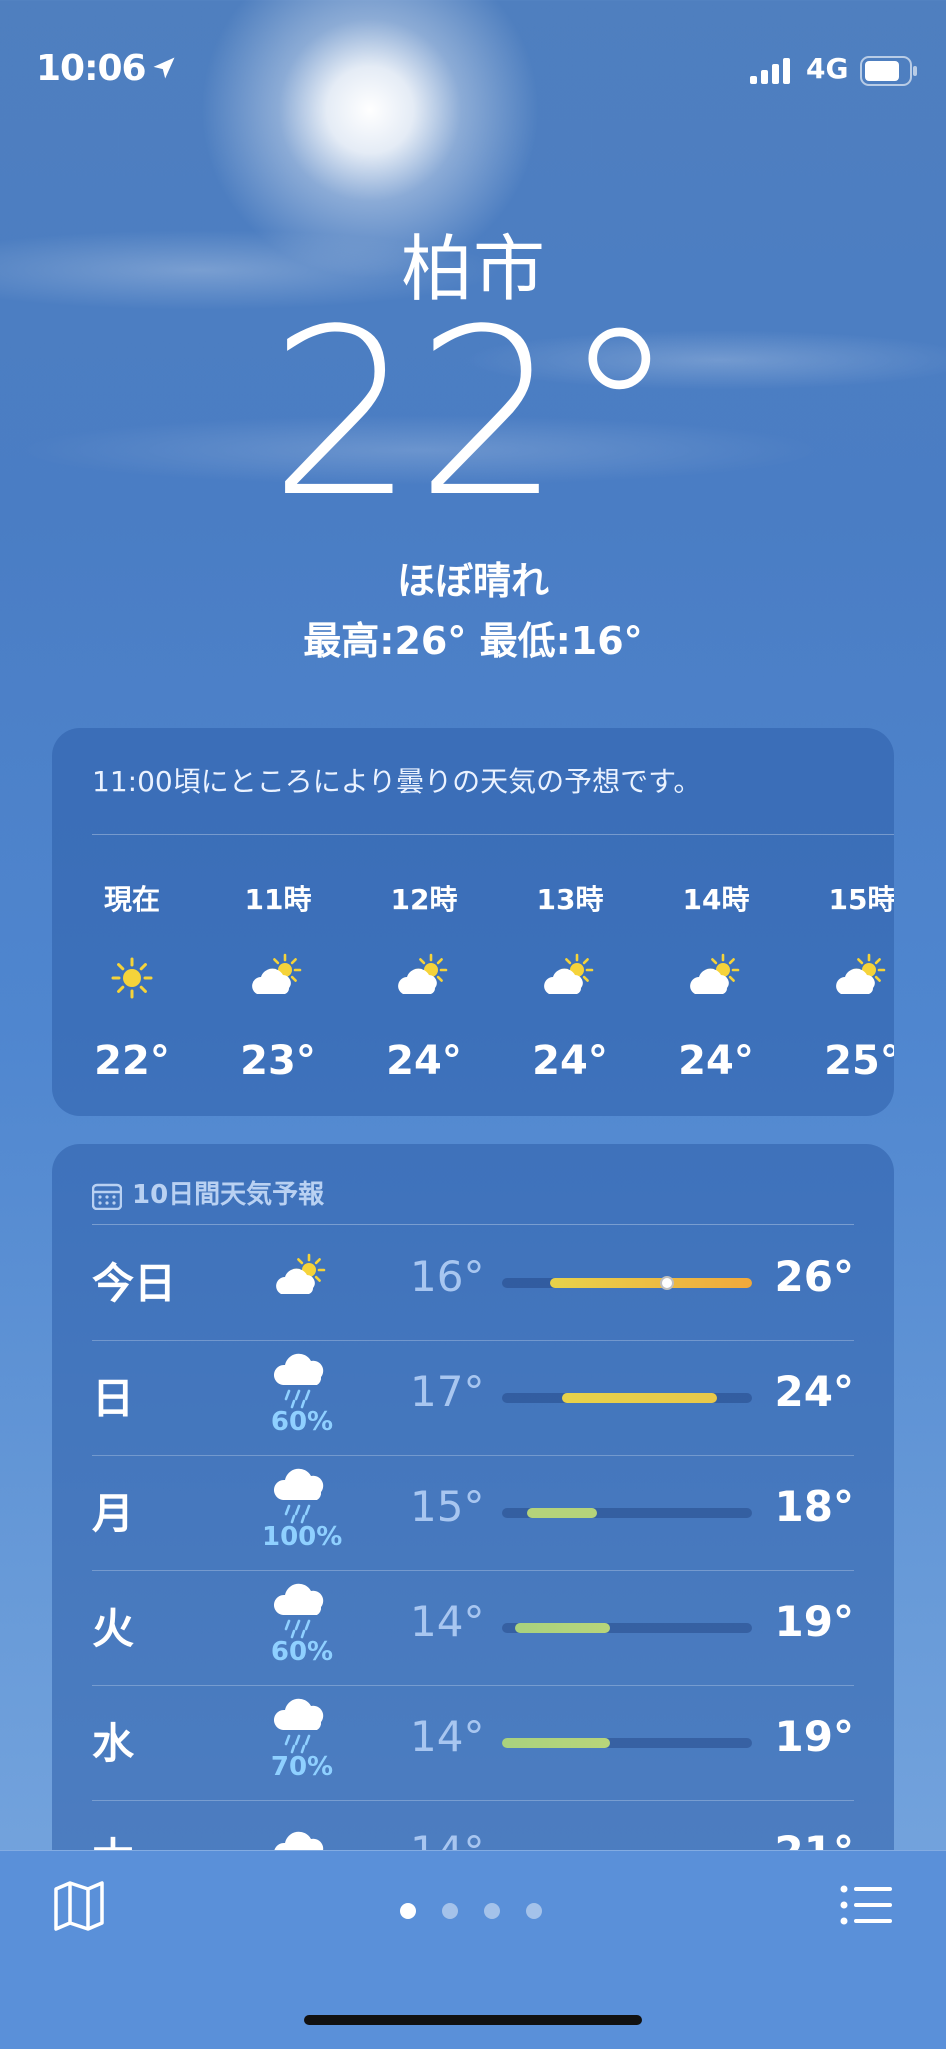 Image resolution: width=946 pixels, height=2049 pixels. Describe the element at coordinates (302, 1767) in the screenshot. I see `precipitation-chance: 70%` at that location.